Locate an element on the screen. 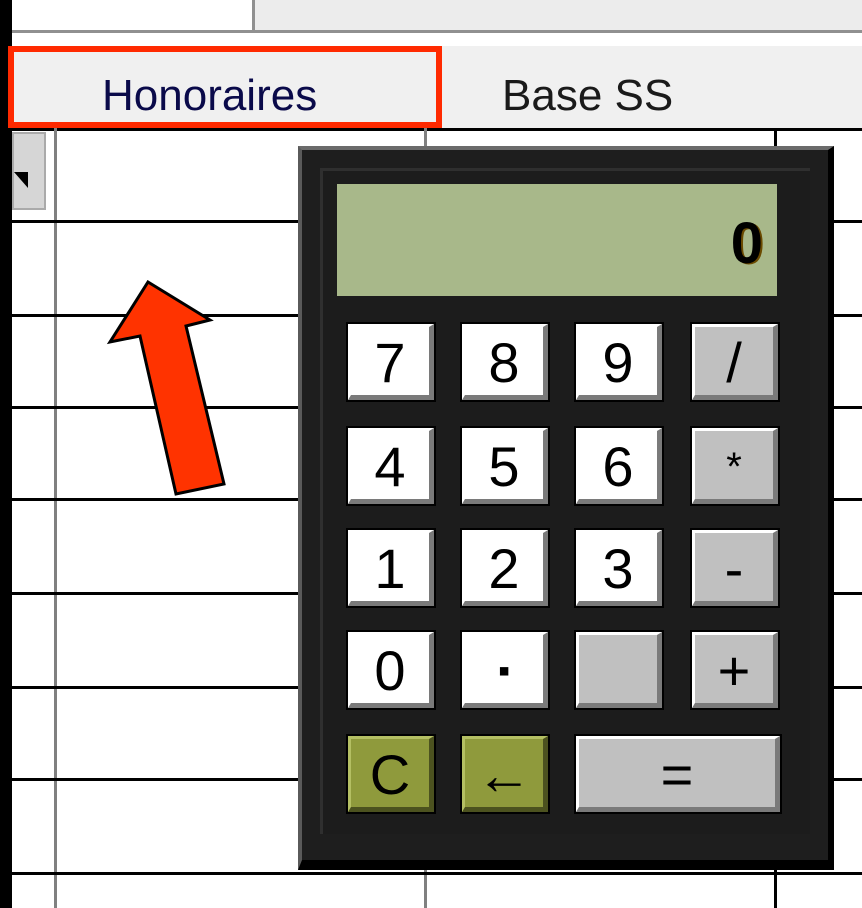 The height and width of the screenshot is (908, 862). key-2: 2 is located at coordinates (505, 568).